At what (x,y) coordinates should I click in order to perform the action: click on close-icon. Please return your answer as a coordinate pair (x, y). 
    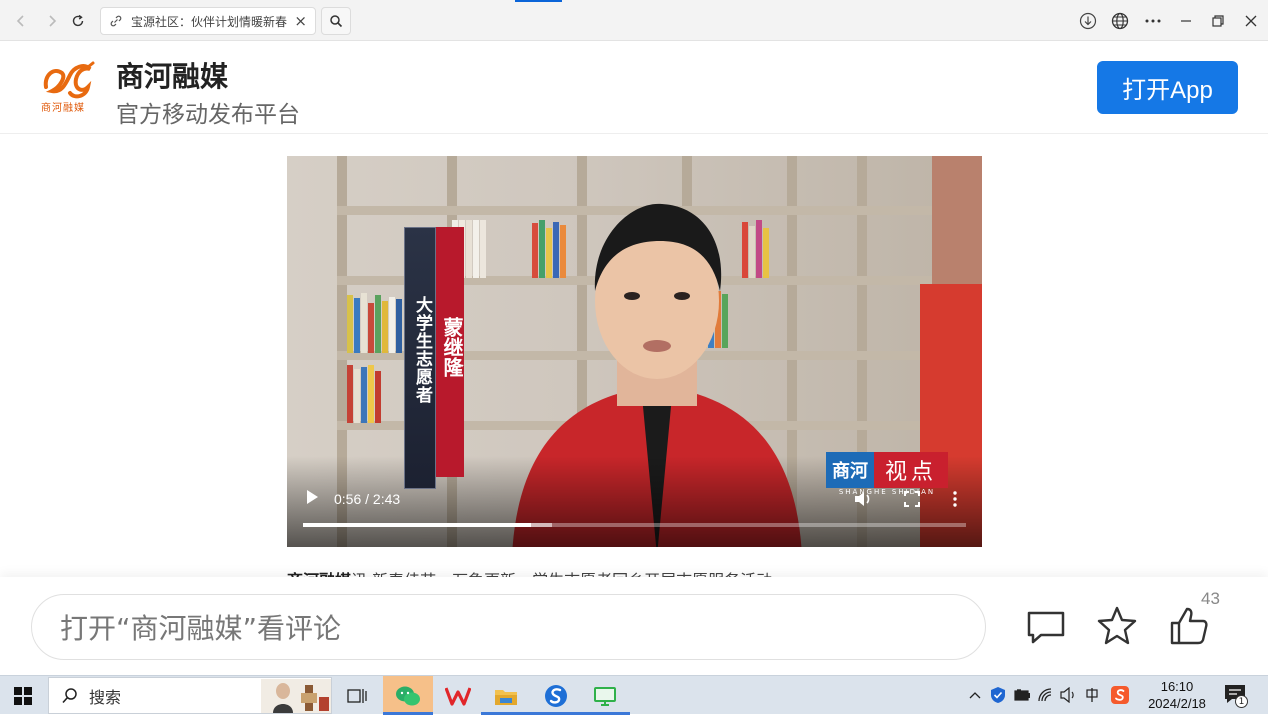
    Looking at the image, I should click on (1251, 21).